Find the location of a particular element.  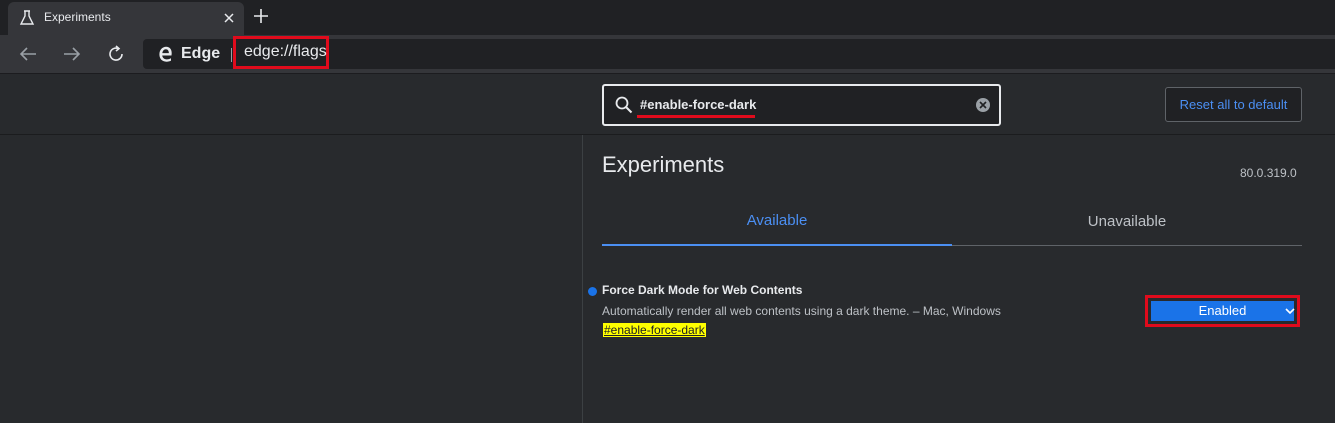

active-tab-indicator is located at coordinates (777, 245).